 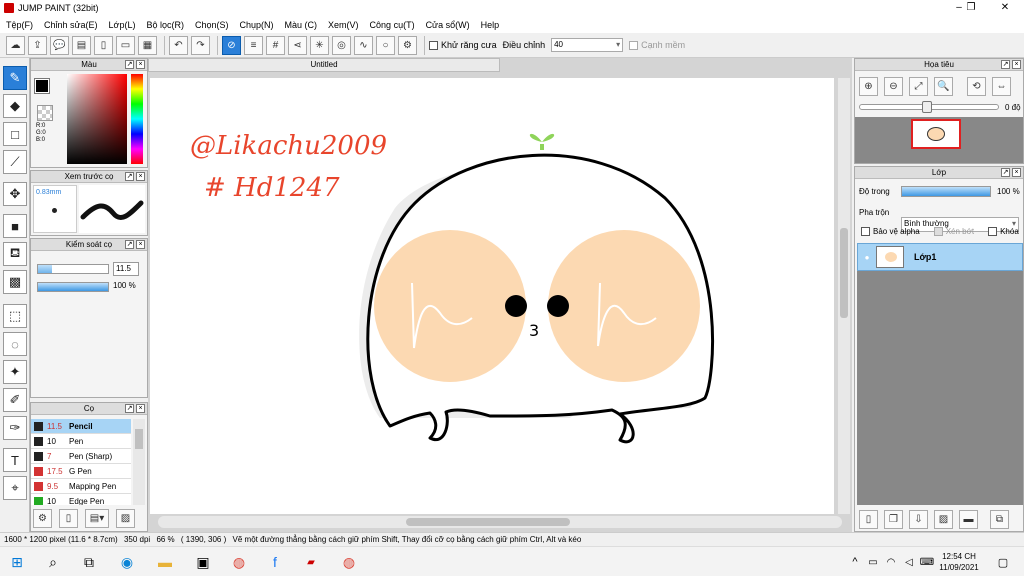 What do you see at coordinates (37, 45) in the screenshot?
I see `export-icon: ⇪` at bounding box center [37, 45].